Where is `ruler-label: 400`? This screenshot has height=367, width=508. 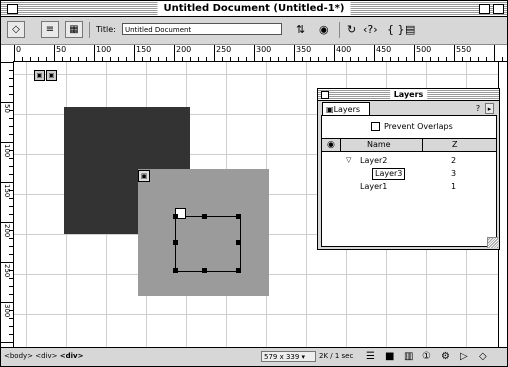
ruler-label: 400 is located at coordinates (344, 49).